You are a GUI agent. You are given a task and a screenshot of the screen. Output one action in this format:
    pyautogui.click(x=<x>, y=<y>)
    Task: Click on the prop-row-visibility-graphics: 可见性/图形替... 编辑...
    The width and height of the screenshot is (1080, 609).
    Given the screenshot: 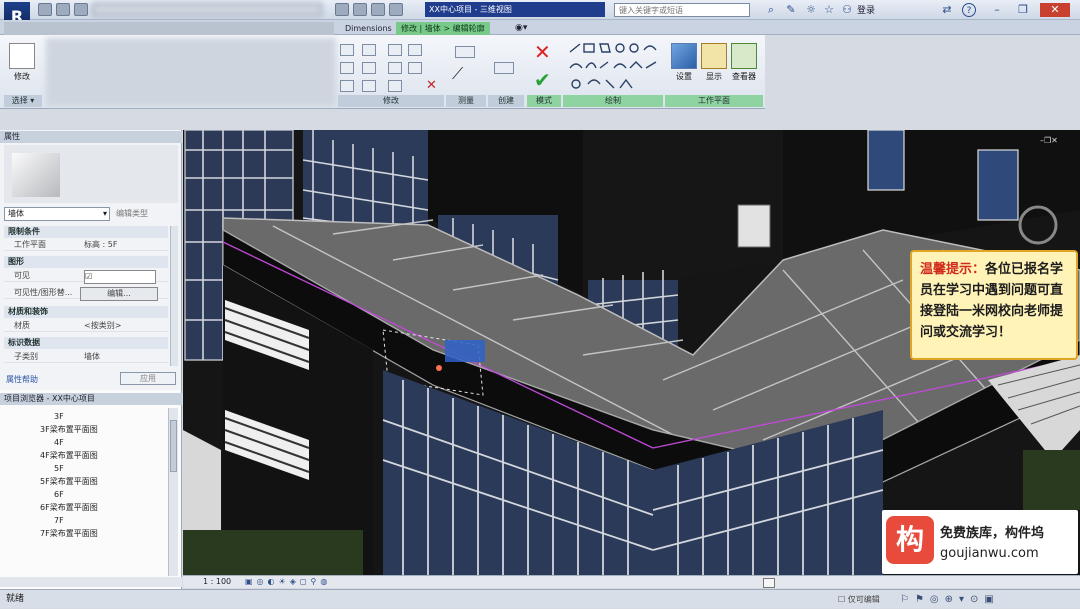 What is the action you would take?
    pyautogui.click(x=86, y=294)
    